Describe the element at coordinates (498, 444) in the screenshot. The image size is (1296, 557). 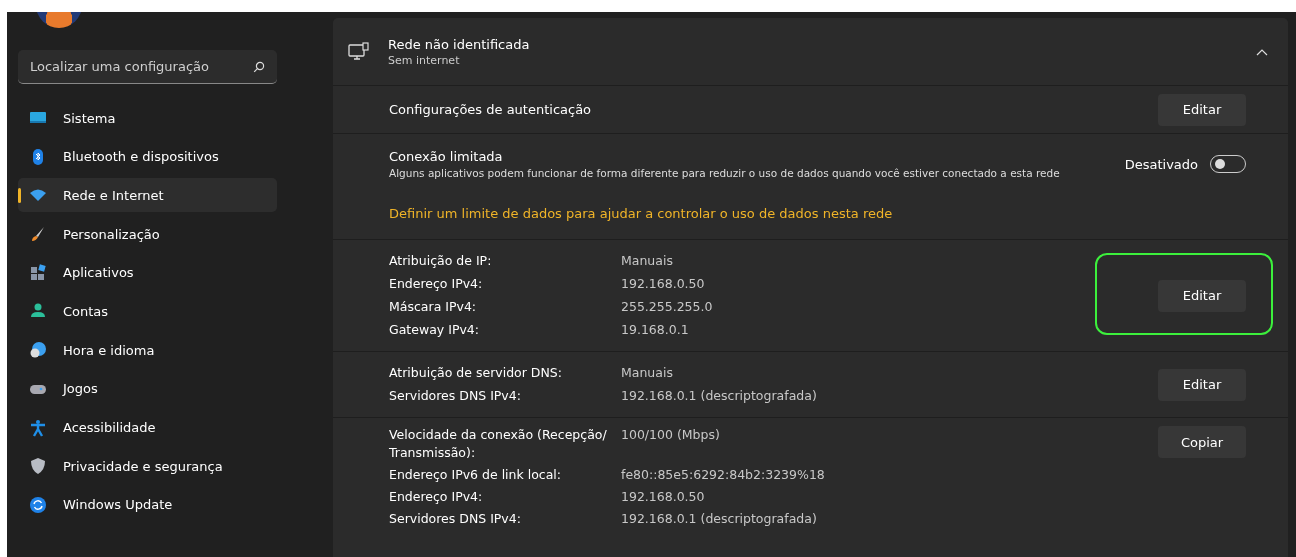
I see `property-label: Velocidade da conexão (Recepção/ Transmissão):` at that location.